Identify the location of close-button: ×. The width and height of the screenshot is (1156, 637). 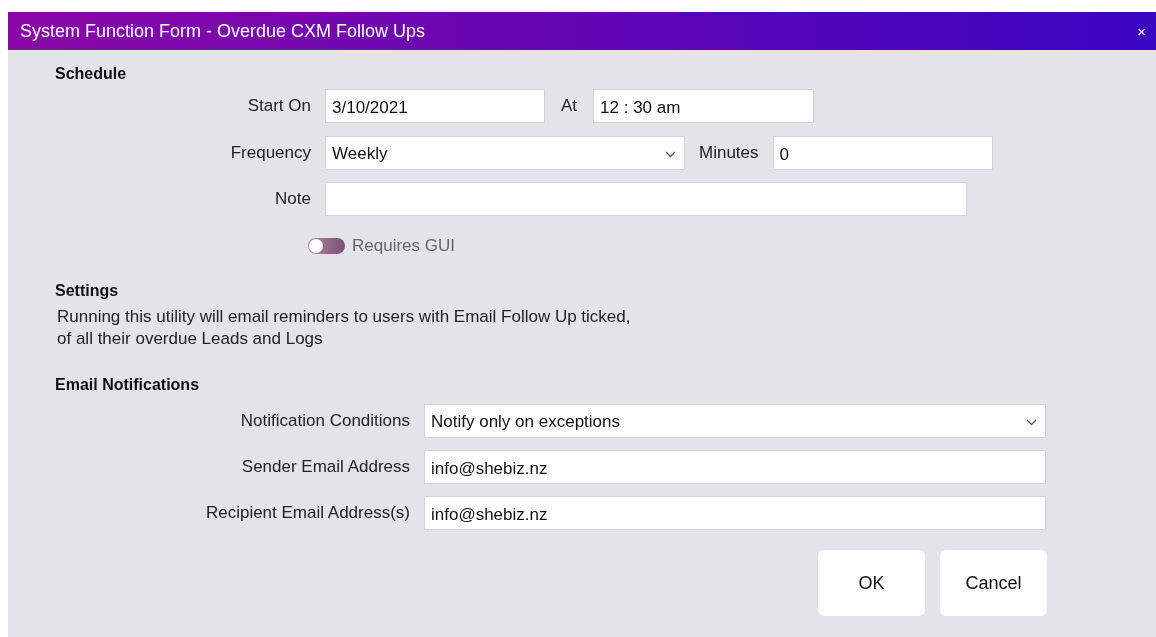
(1141, 31).